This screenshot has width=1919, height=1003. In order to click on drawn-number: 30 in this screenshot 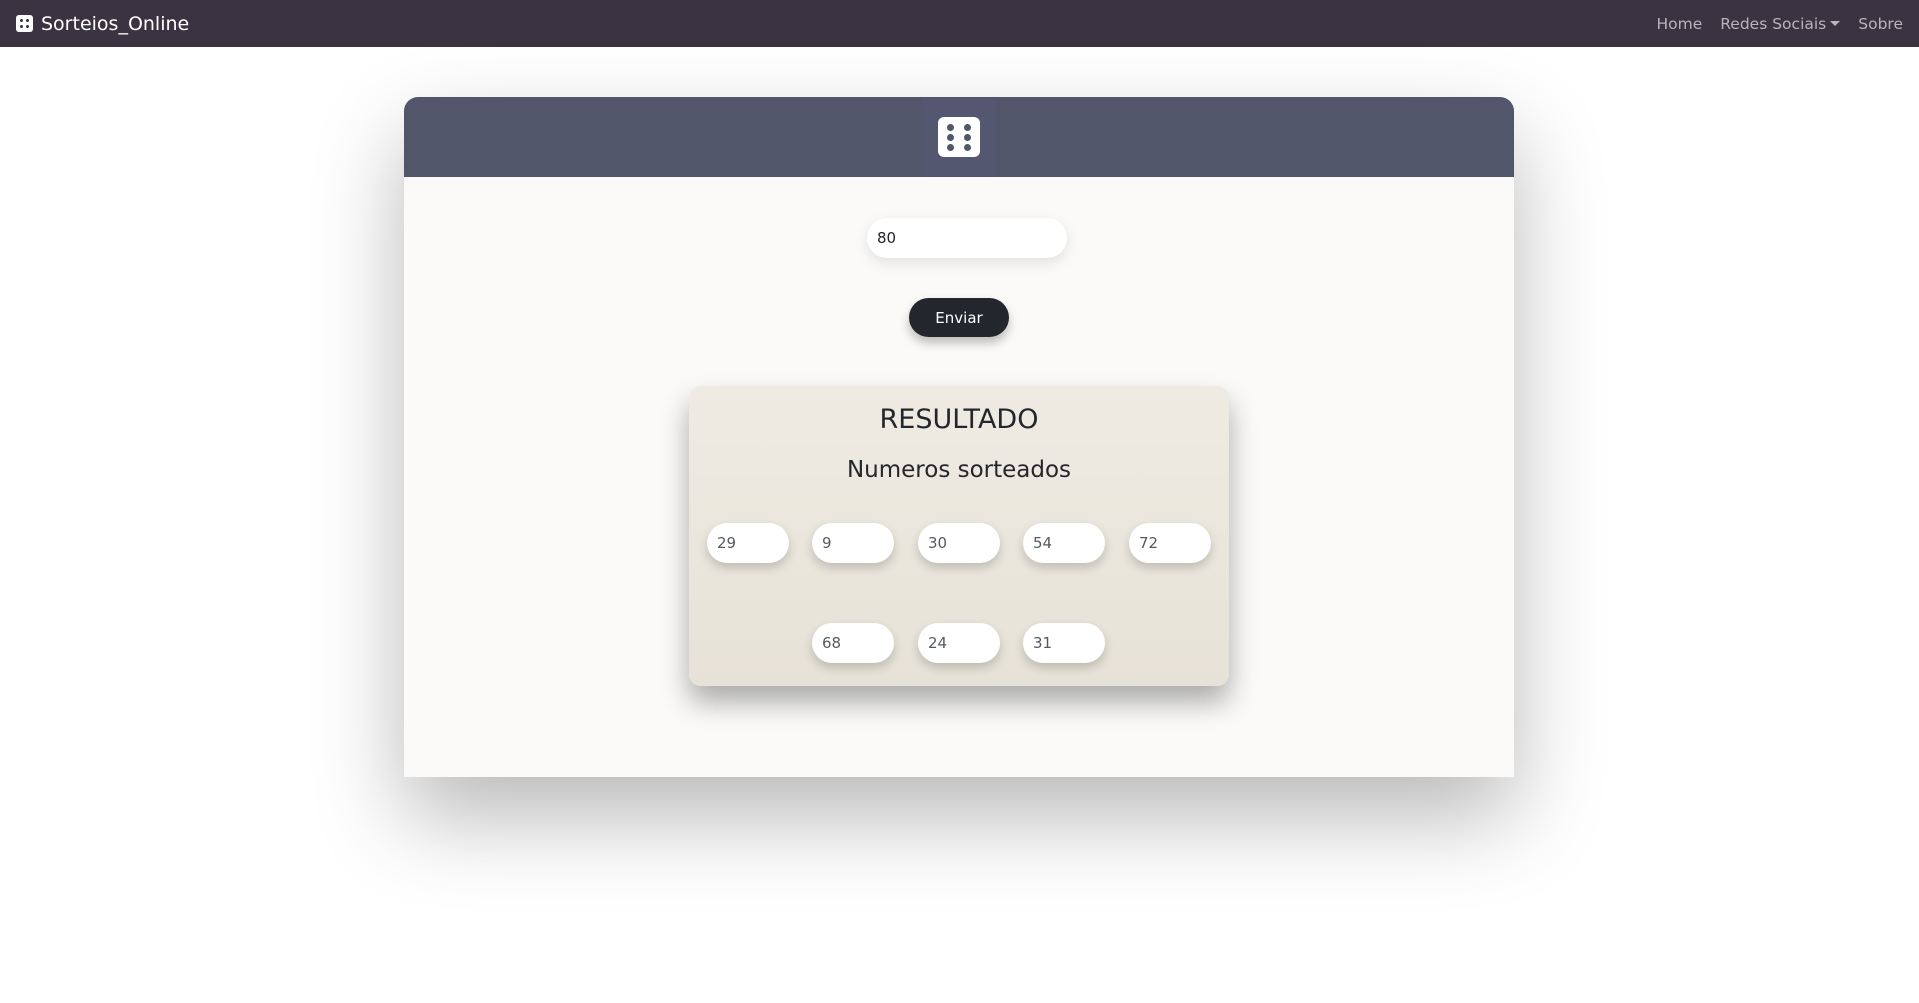, I will do `click(959, 543)`.